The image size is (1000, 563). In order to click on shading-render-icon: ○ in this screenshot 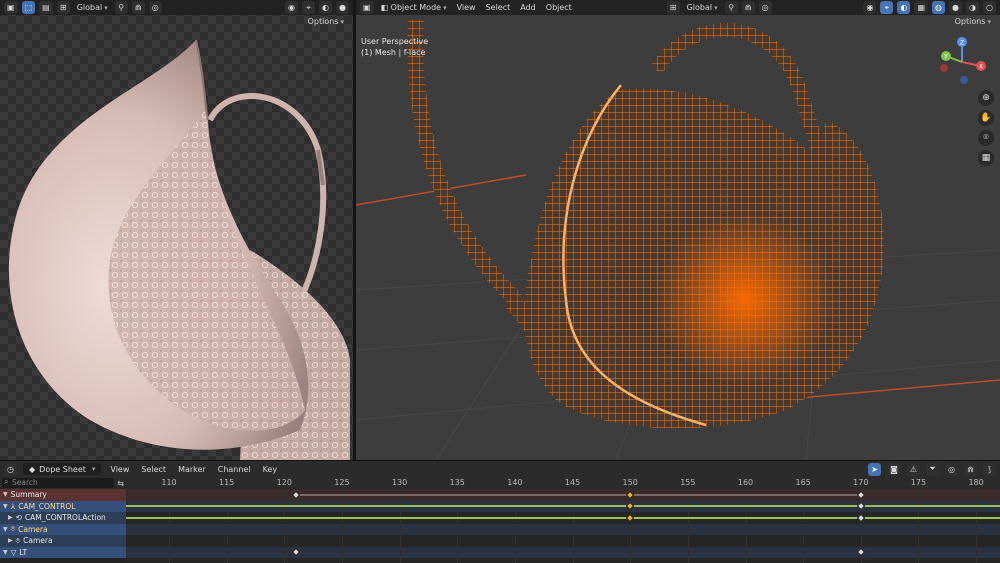, I will do `click(989, 7)`.